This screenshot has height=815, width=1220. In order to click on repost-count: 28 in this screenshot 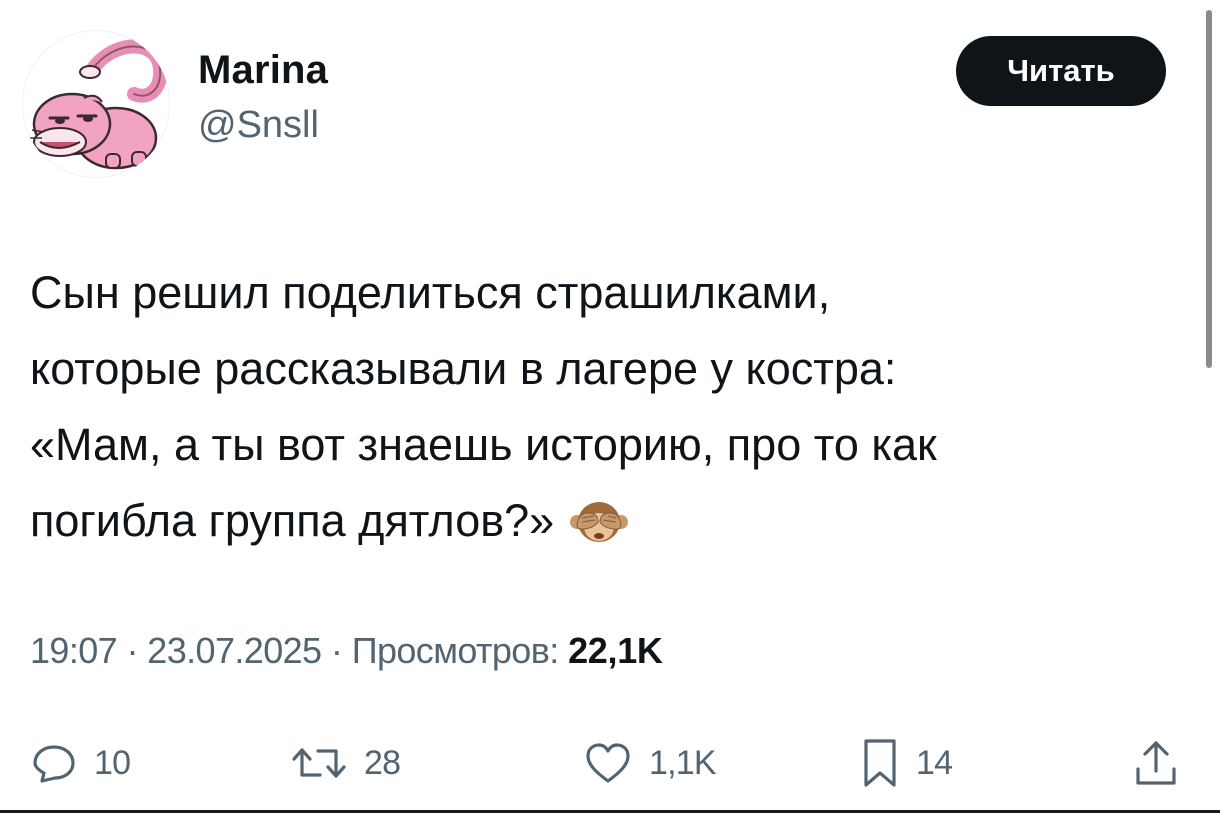, I will do `click(382, 762)`.